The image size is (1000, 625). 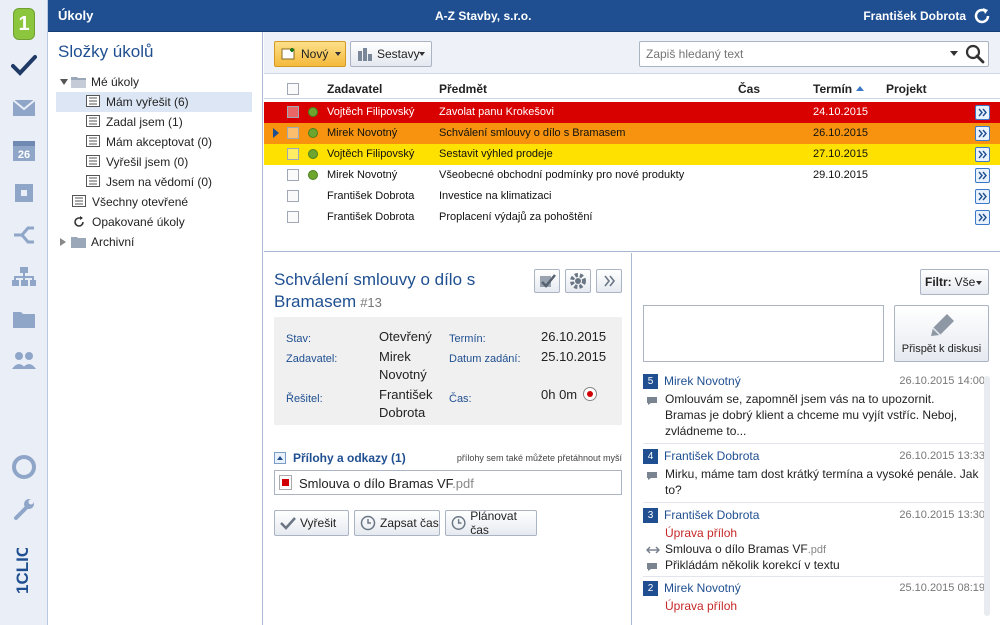 What do you see at coordinates (149, 182) in the screenshot?
I see `folder-item: Jsem na vědomí (0)` at bounding box center [149, 182].